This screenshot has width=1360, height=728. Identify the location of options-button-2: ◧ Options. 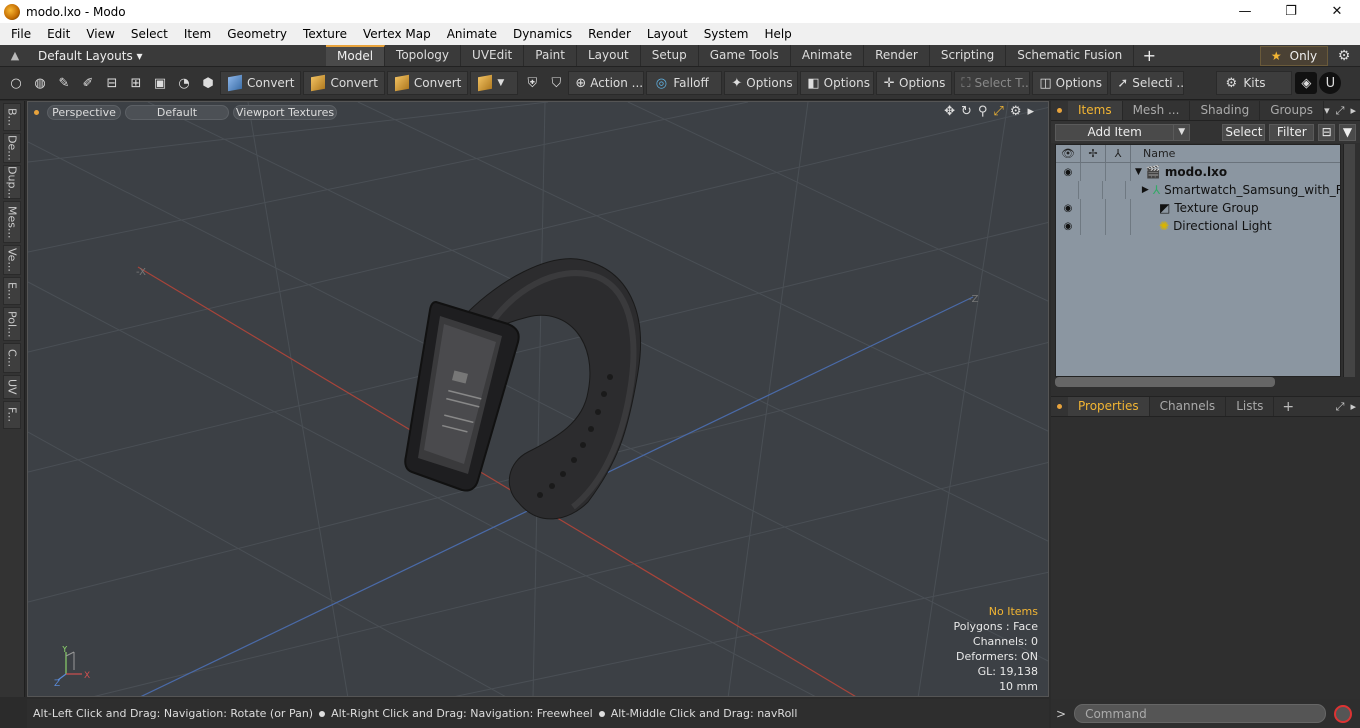
(837, 83).